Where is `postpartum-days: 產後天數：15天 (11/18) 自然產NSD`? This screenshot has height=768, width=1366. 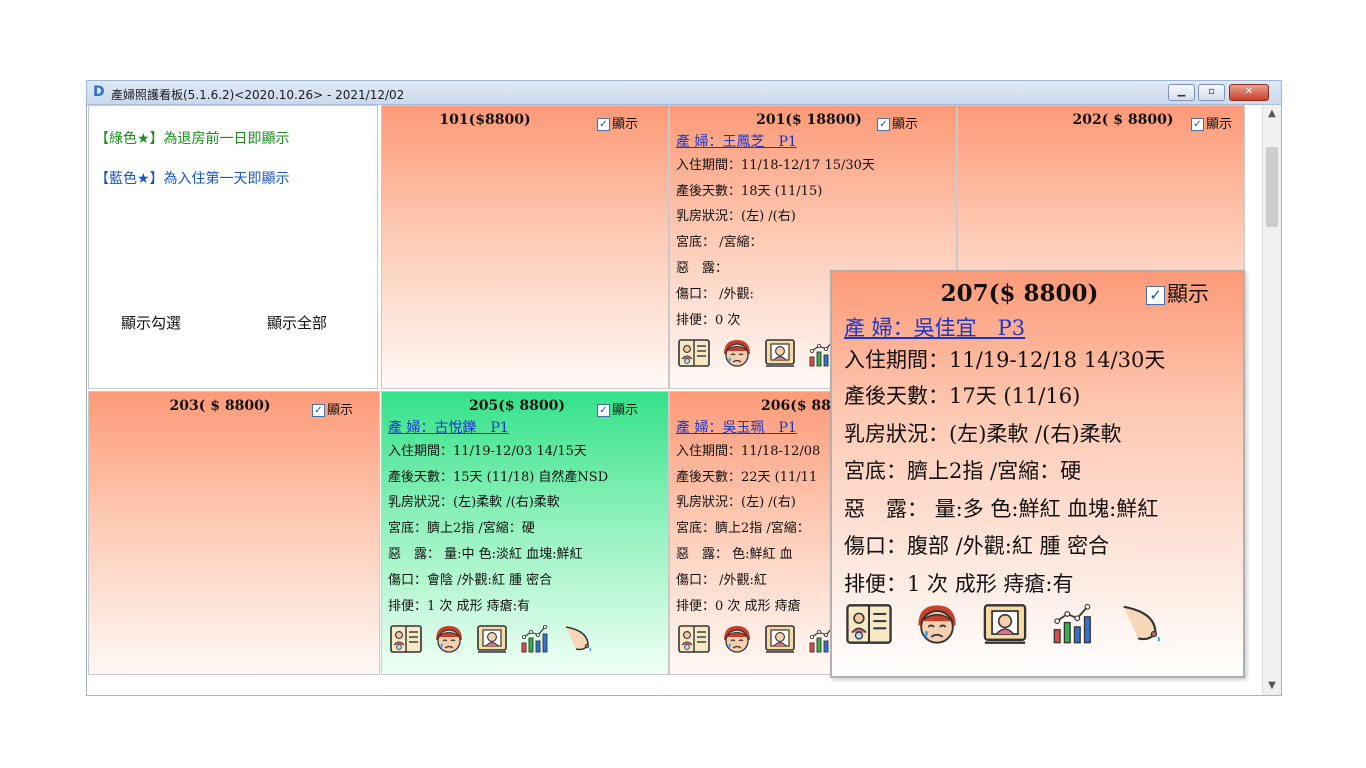 postpartum-days: 產後天數：15天 (11/18) 自然產NSD is located at coordinates (498, 477).